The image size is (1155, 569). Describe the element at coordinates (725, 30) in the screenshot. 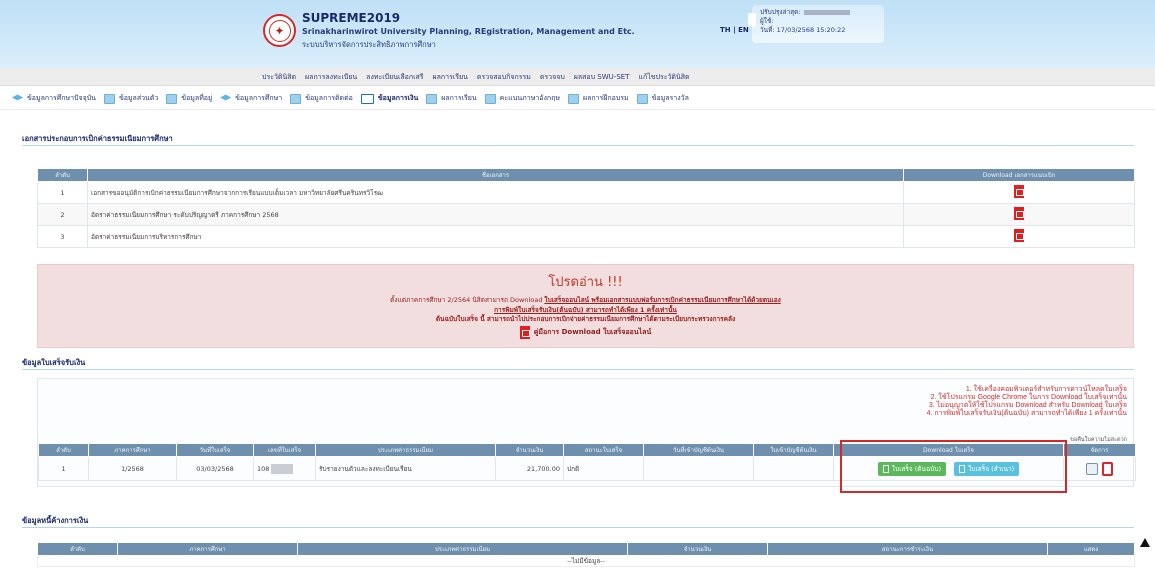

I see `lang-th-link: TH` at that location.